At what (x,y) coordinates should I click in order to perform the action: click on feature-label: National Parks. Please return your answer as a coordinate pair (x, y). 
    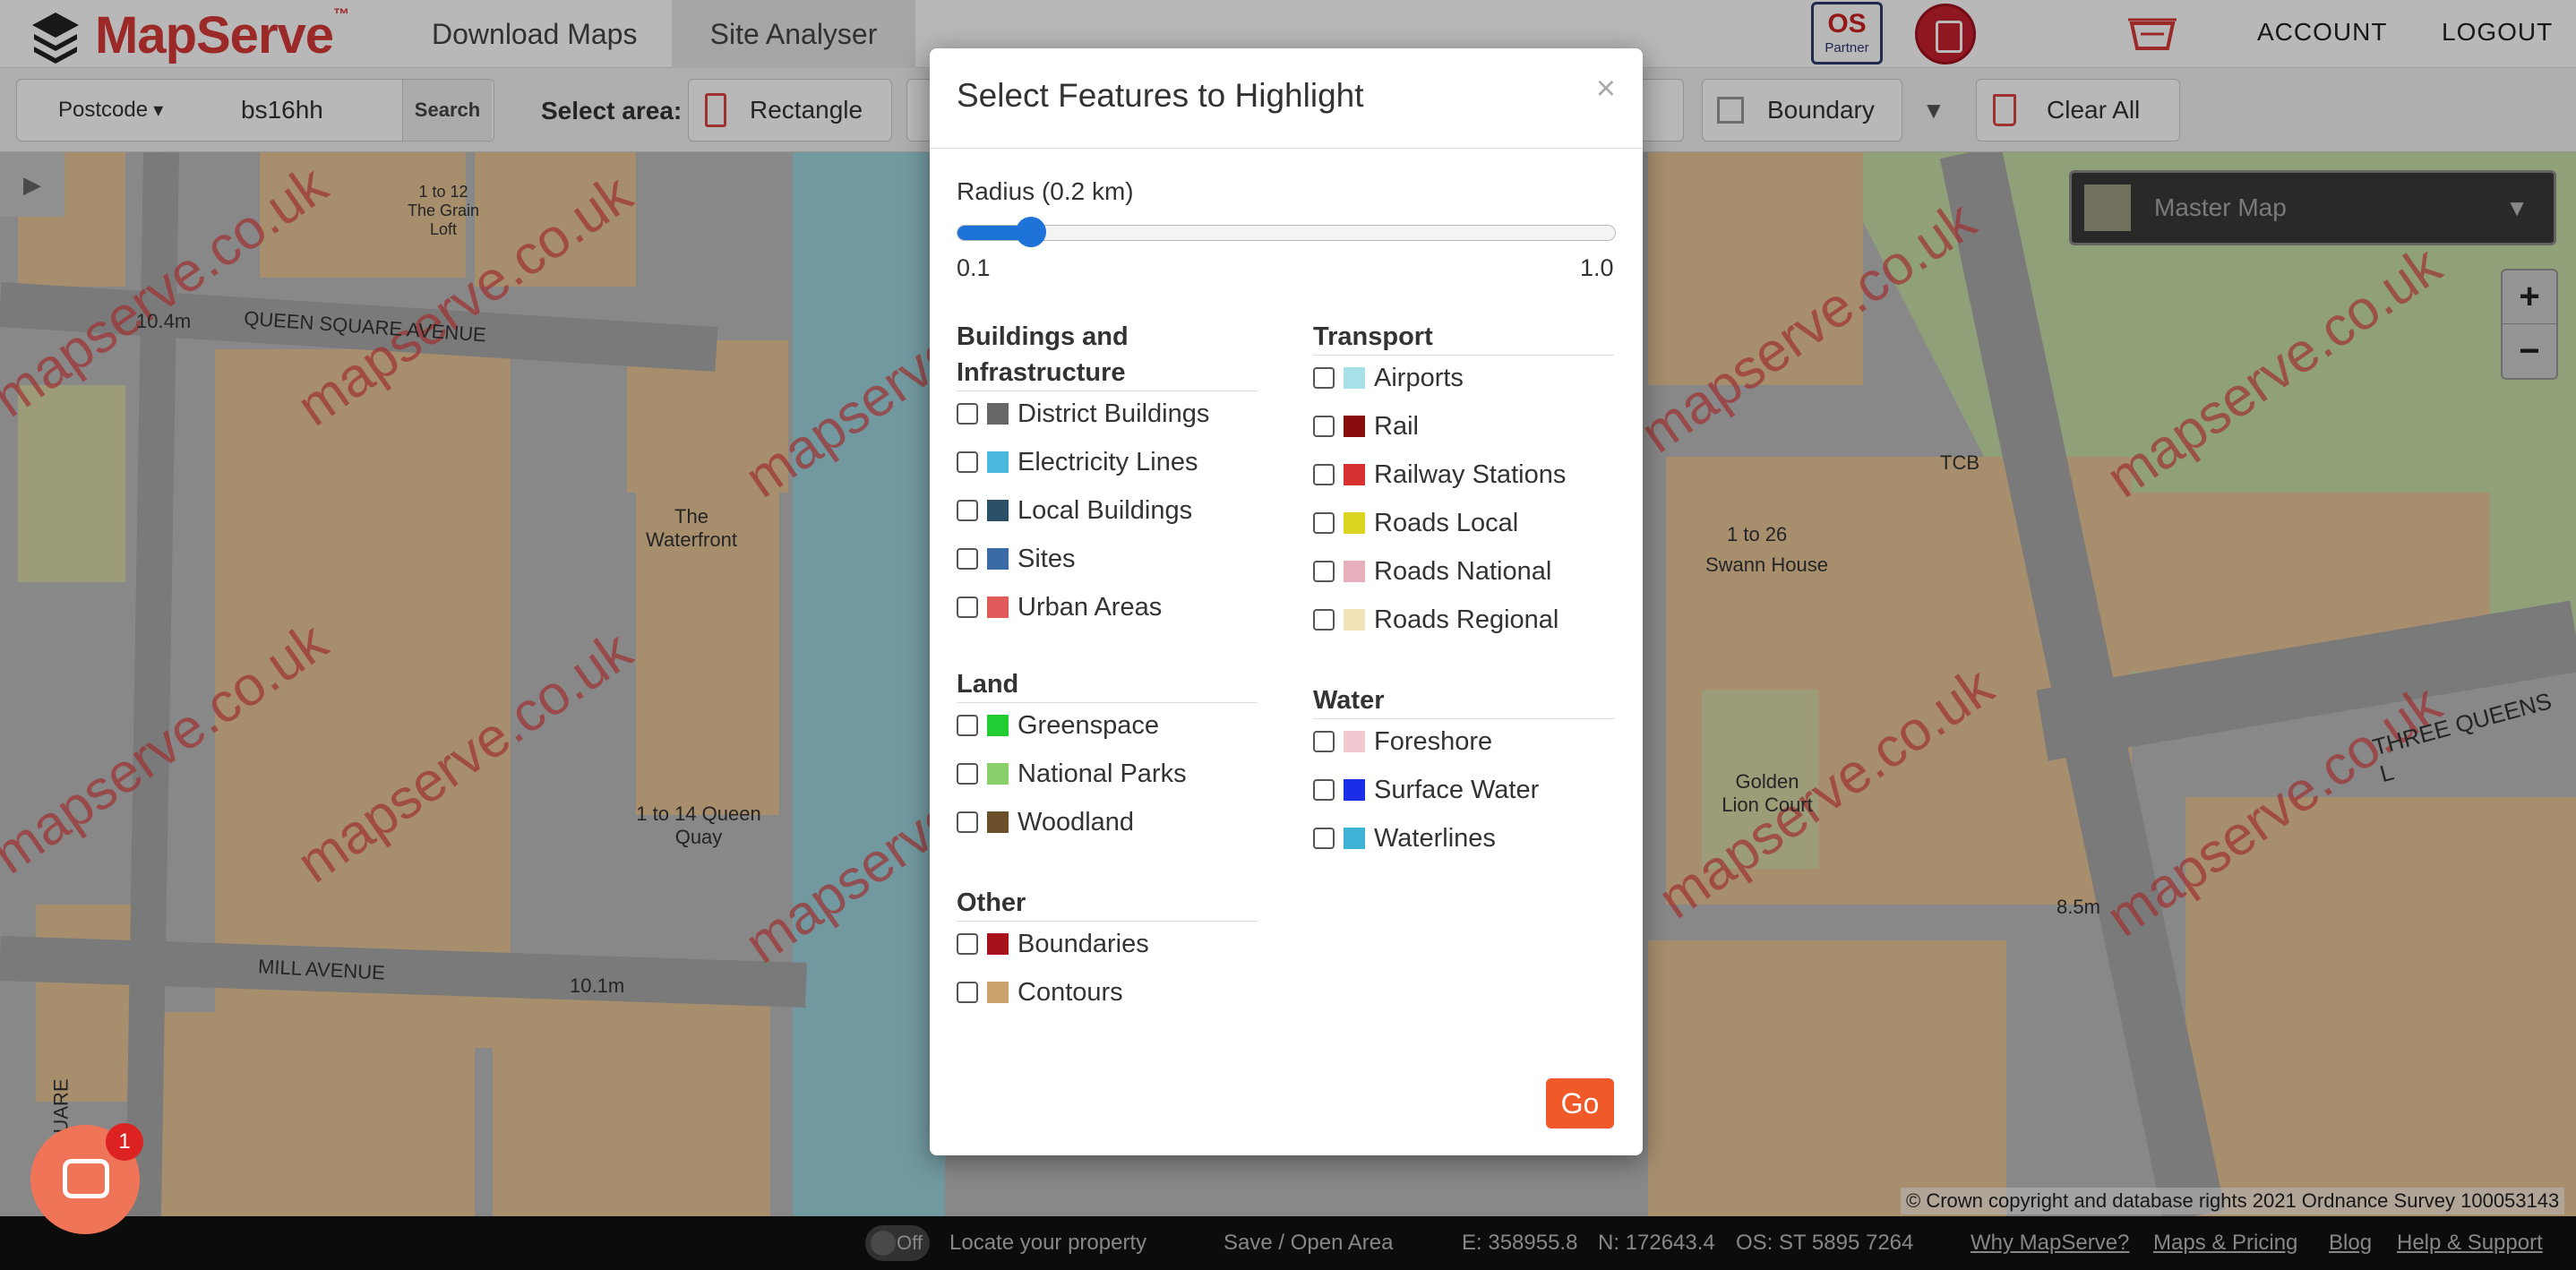
    Looking at the image, I should click on (1102, 773).